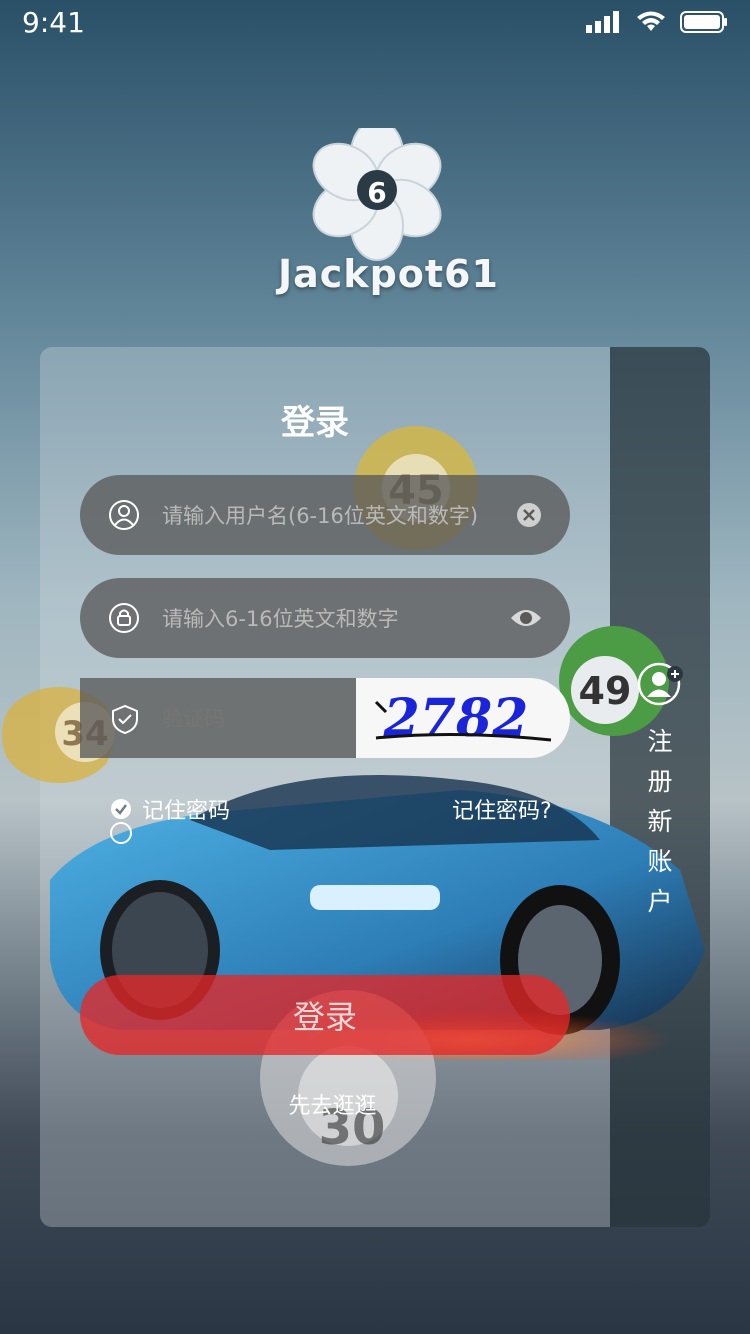  What do you see at coordinates (660, 821) in the screenshot?
I see `register-label: 注册新账户` at bounding box center [660, 821].